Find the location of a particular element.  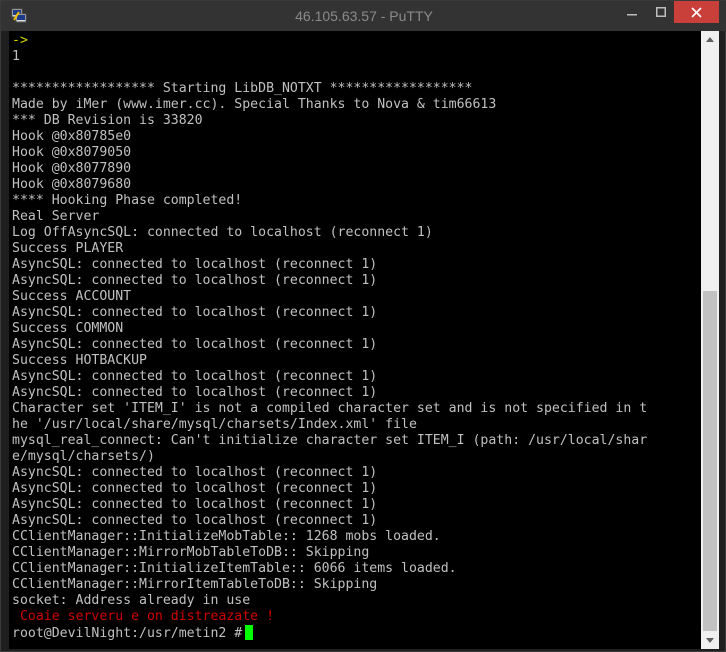

terminal-line: Hook @0x8079680 is located at coordinates (72, 184).